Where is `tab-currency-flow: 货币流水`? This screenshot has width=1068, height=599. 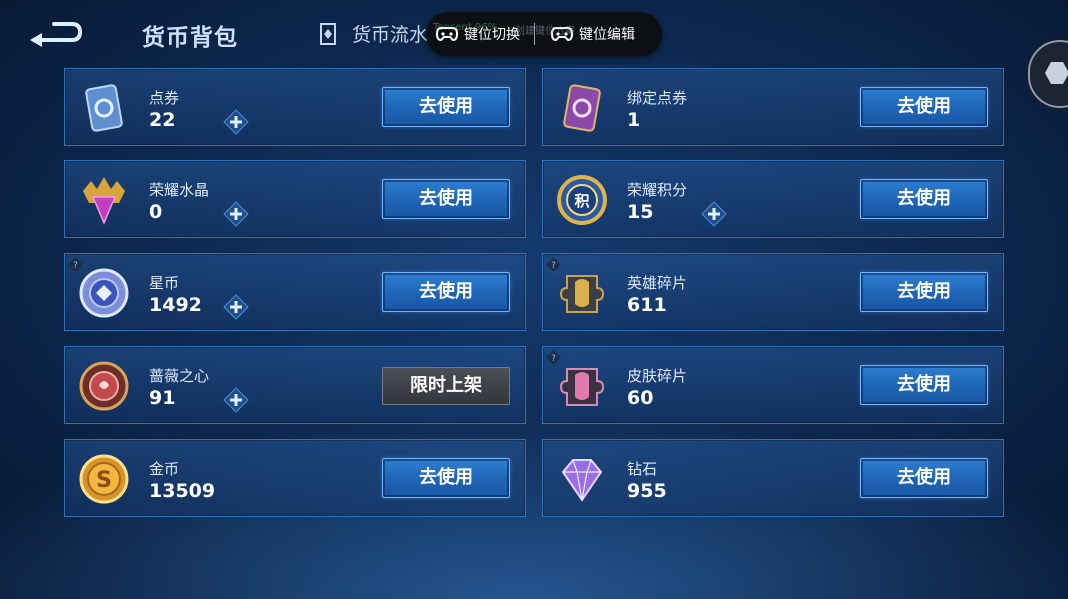 tab-currency-flow: 货币流水 is located at coordinates (372, 33).